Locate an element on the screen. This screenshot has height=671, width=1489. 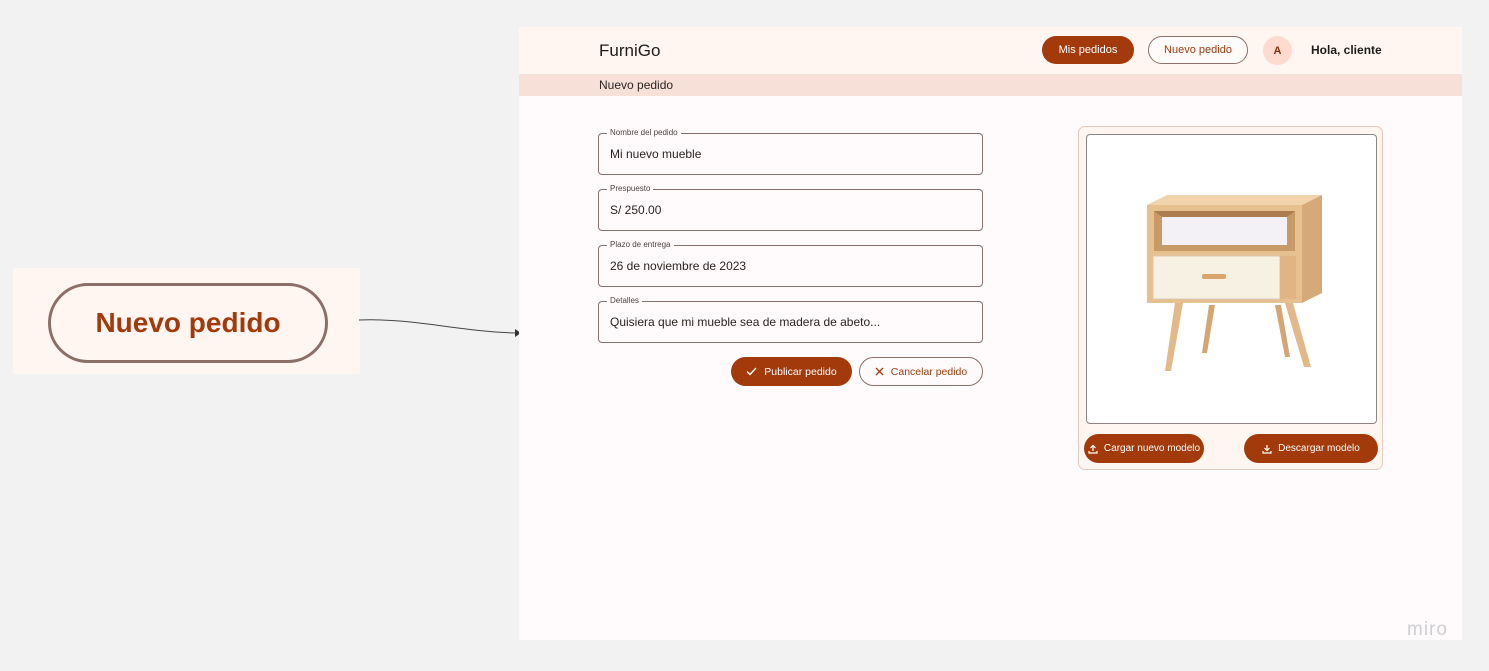
upload-icon is located at coordinates (1093, 449).